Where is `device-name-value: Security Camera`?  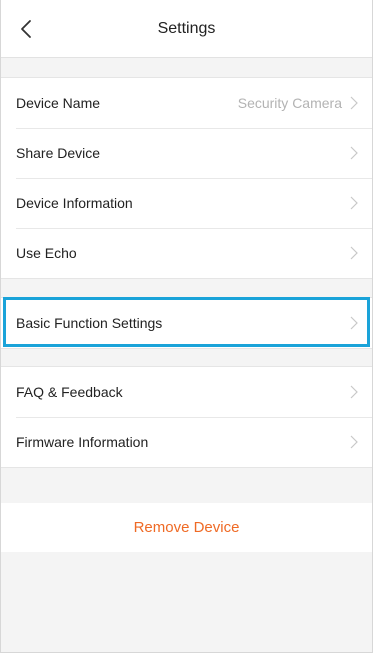 device-name-value: Security Camera is located at coordinates (289, 103).